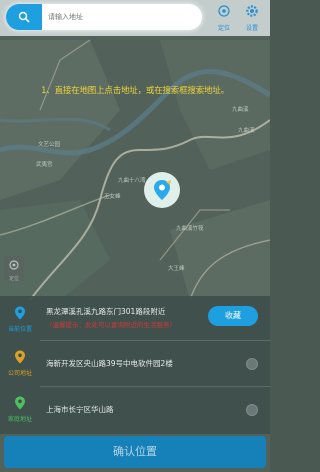 This screenshot has height=472, width=320. Describe the element at coordinates (190, 228) in the screenshot. I see `map-poi-label: 九曲溪竹筏` at that location.